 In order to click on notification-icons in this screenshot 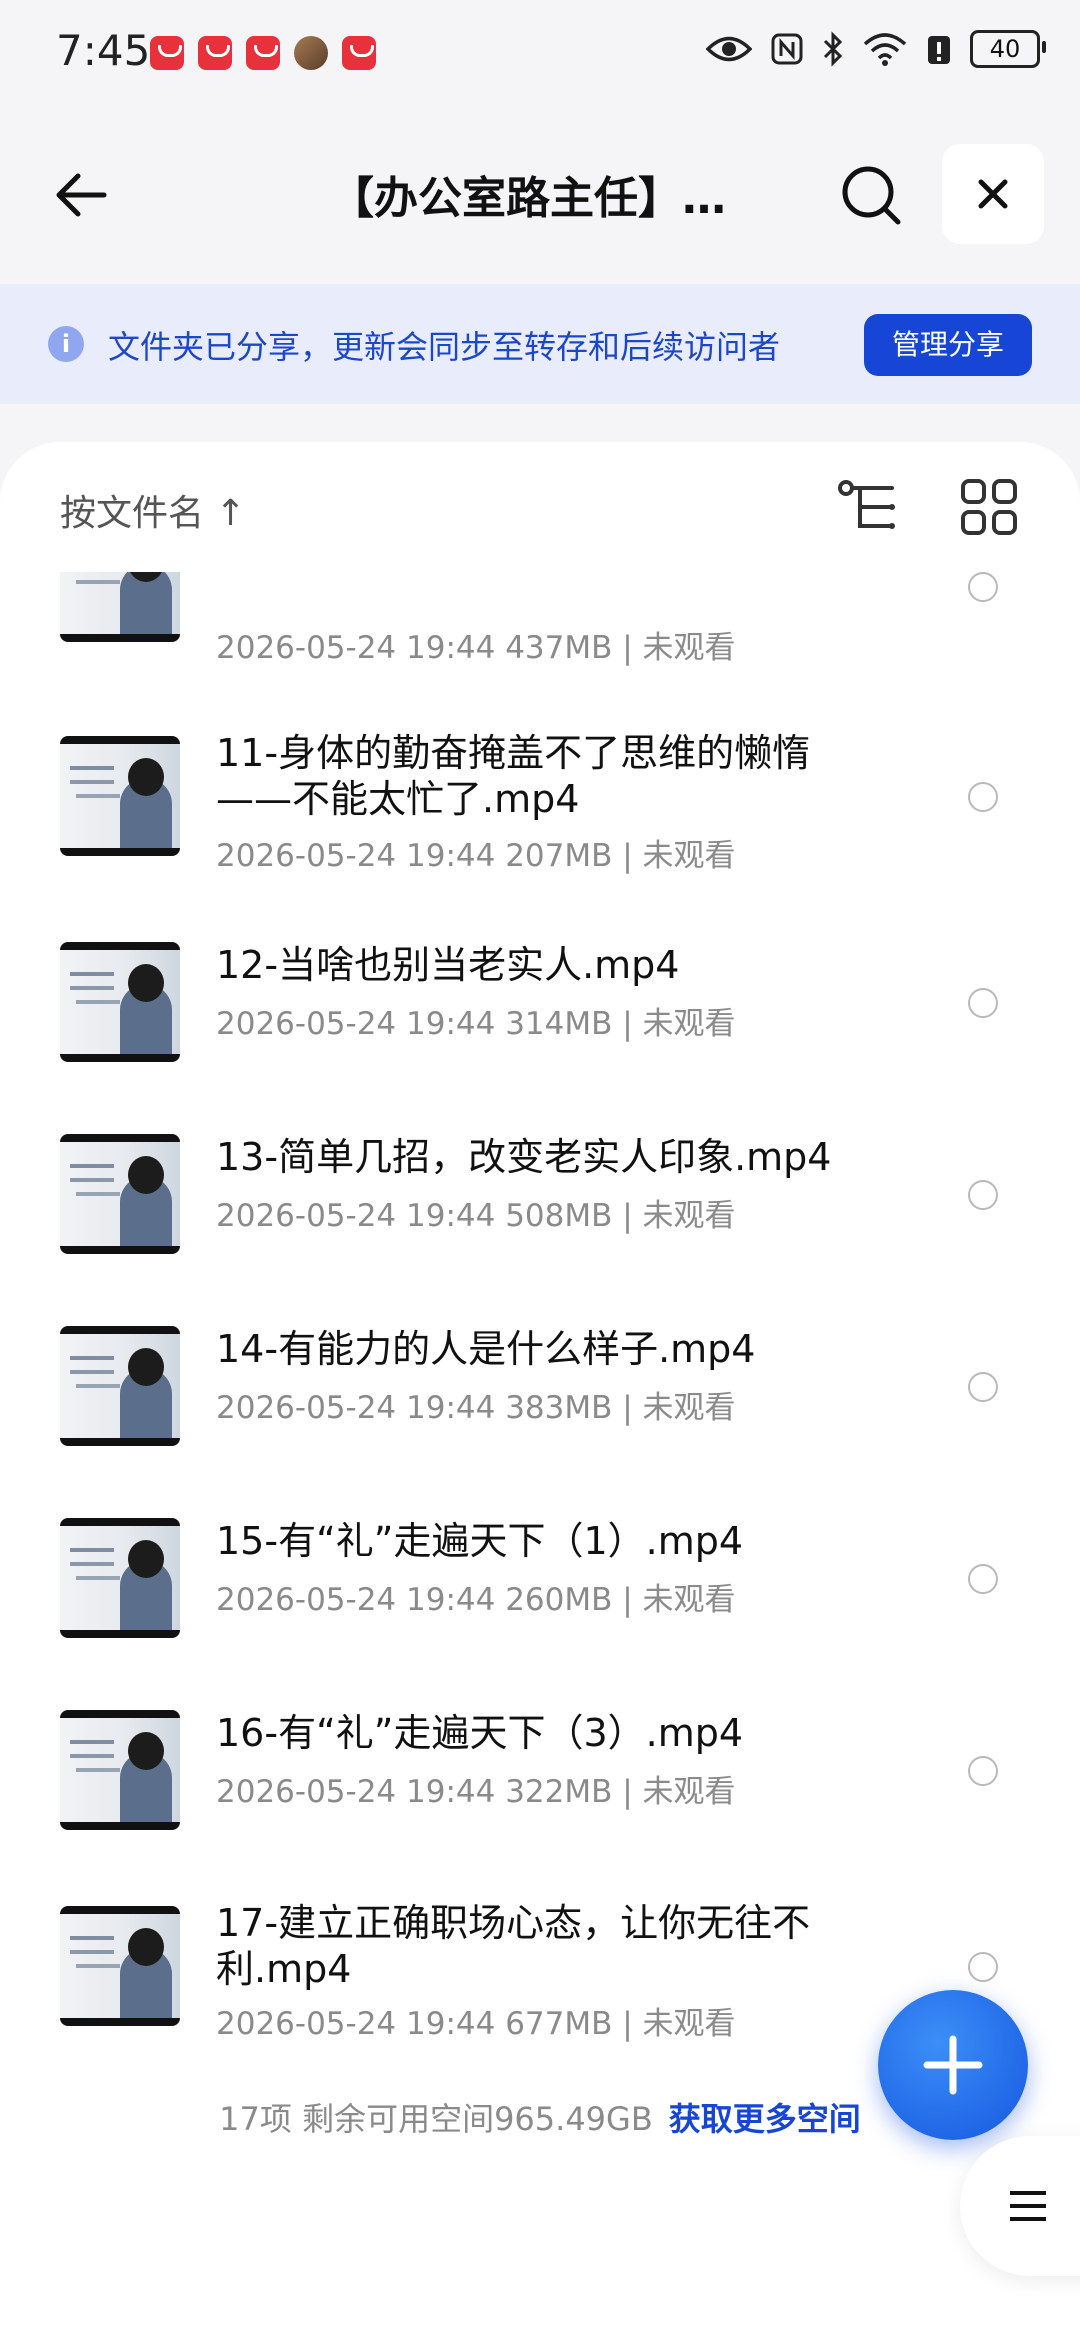, I will do `click(263, 53)`.